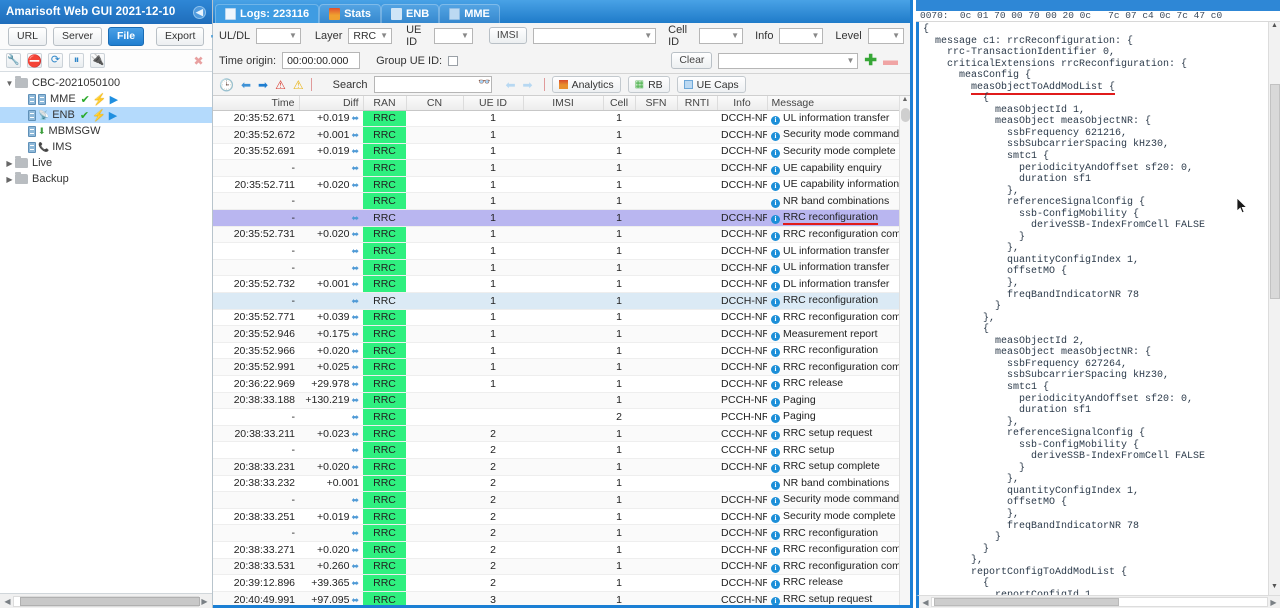 Image resolution: width=1280 pixels, height=608 pixels. Describe the element at coordinates (321, 60) in the screenshot. I see `time-origin-input` at that location.